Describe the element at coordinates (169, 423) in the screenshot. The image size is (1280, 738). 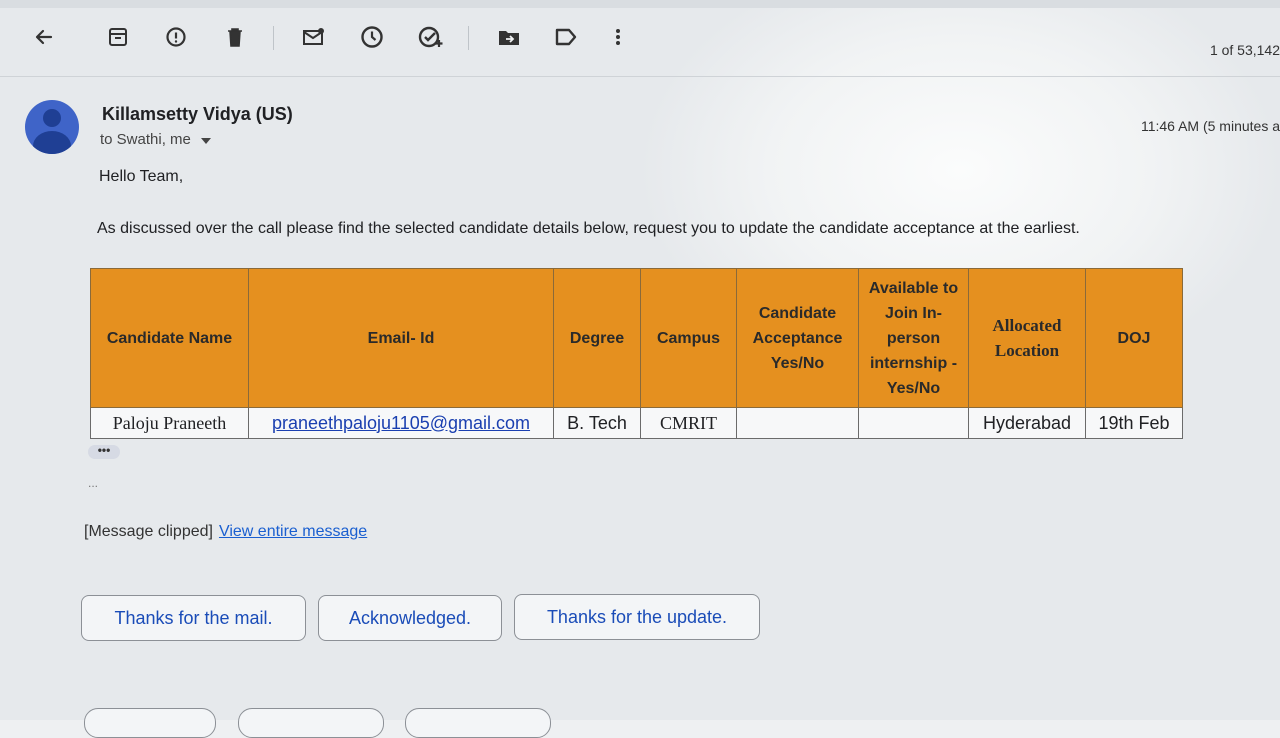
I see `cell-candidate-name: Paloju Praneeth` at that location.